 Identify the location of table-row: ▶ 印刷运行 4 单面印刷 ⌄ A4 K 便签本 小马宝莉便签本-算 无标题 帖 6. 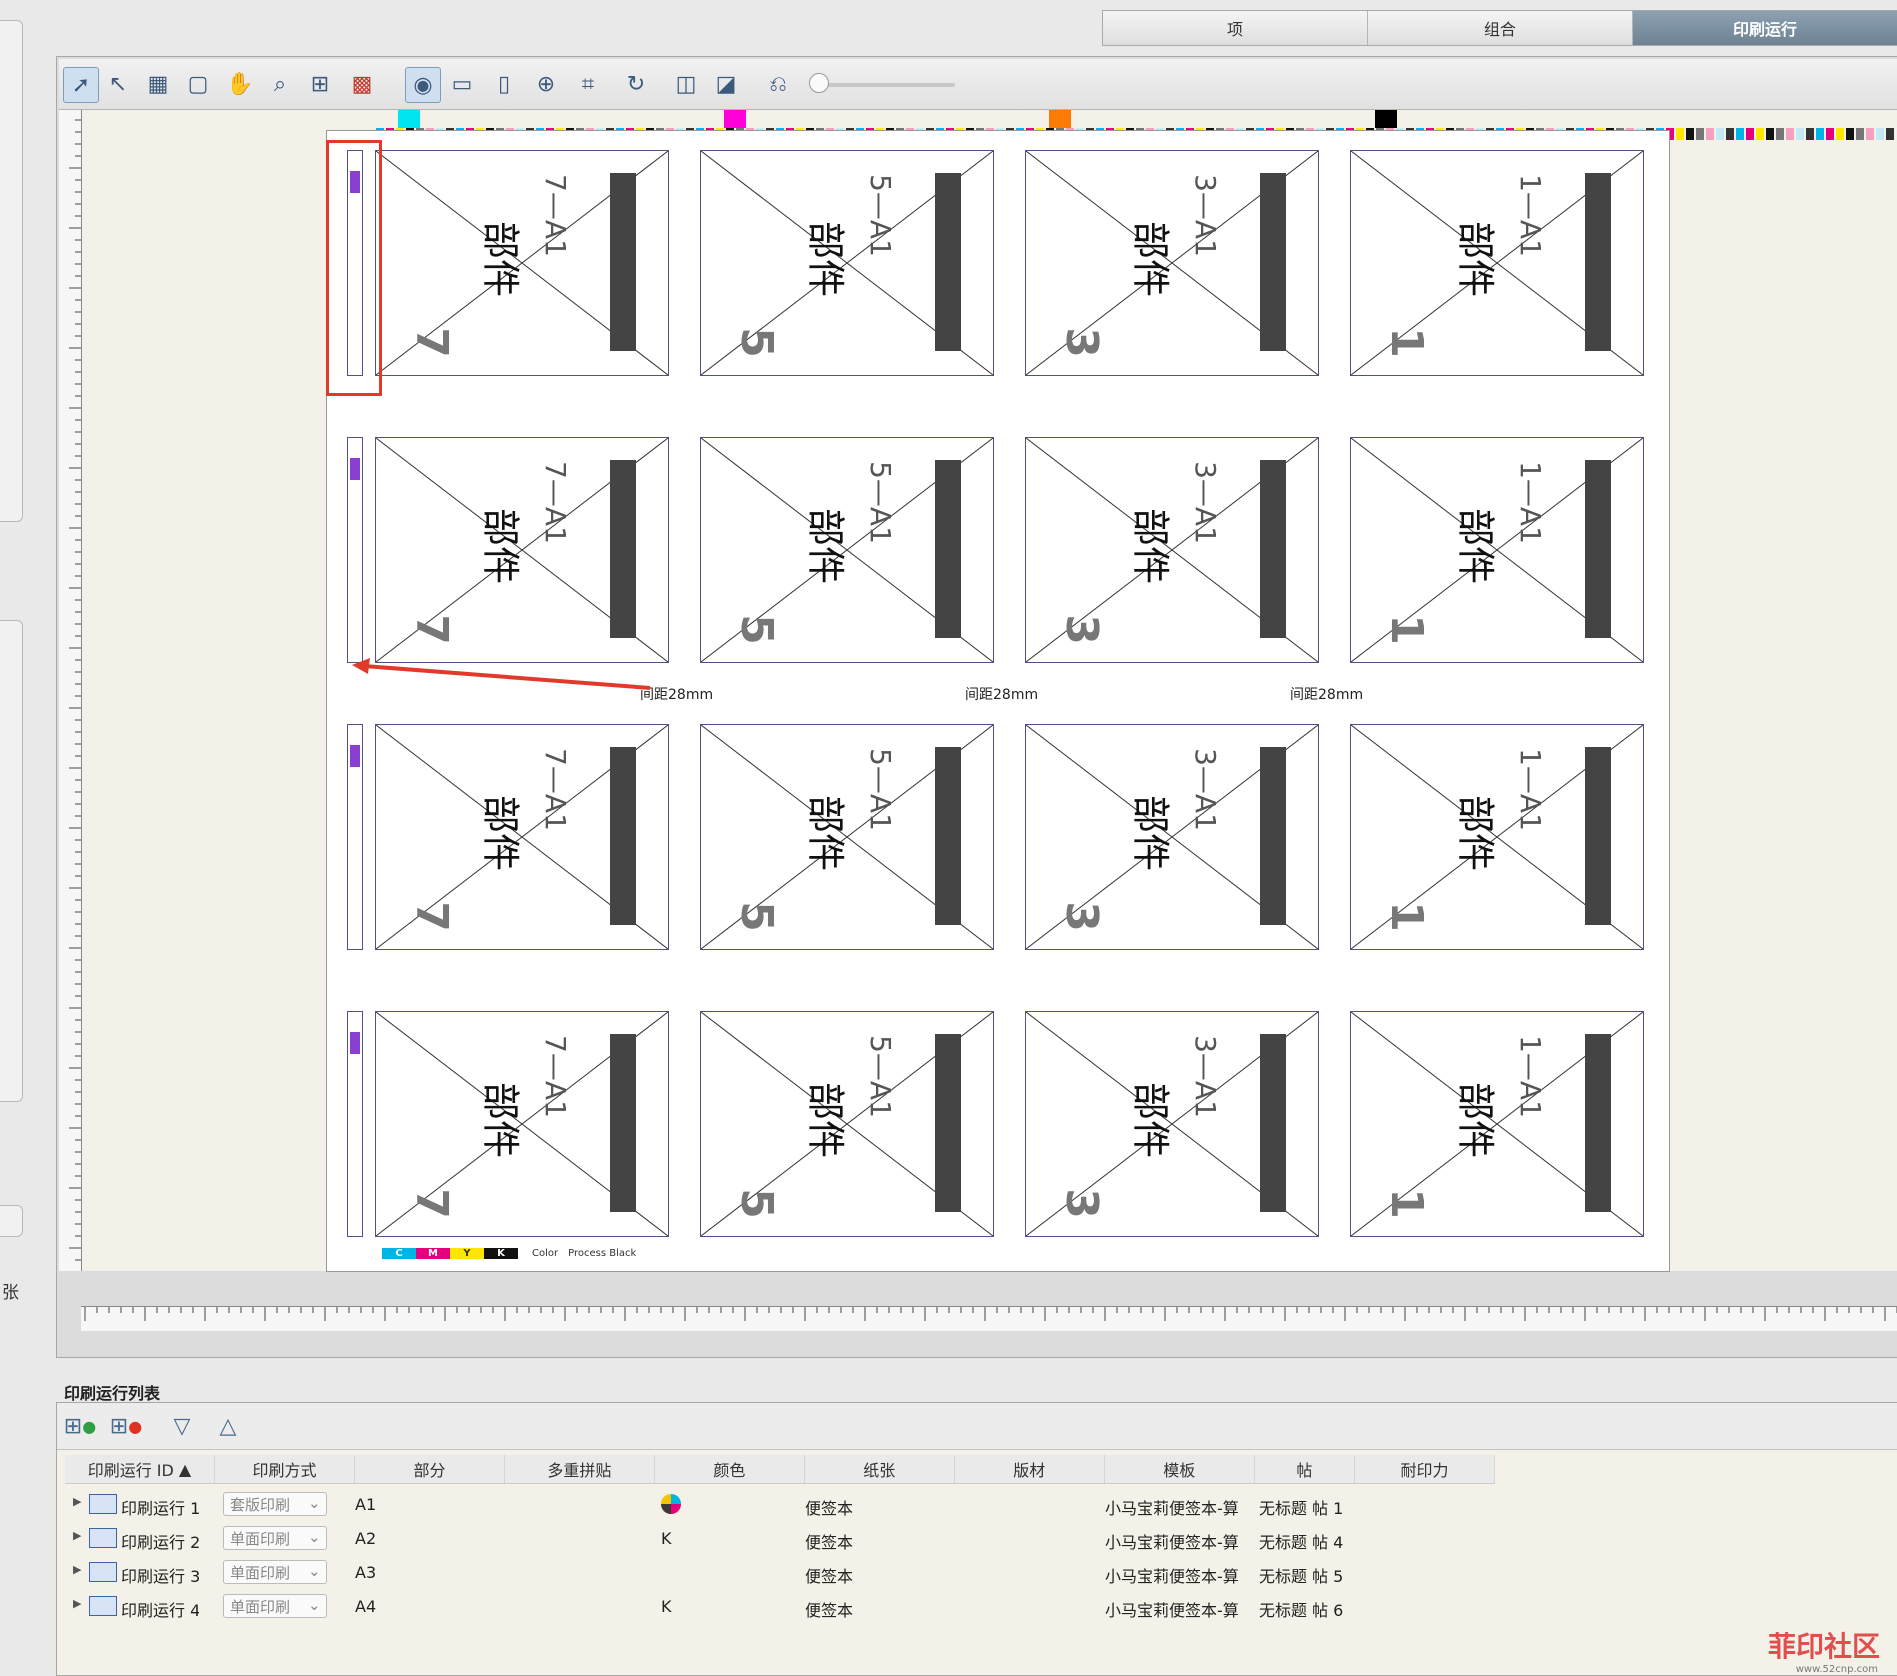
(780, 1606).